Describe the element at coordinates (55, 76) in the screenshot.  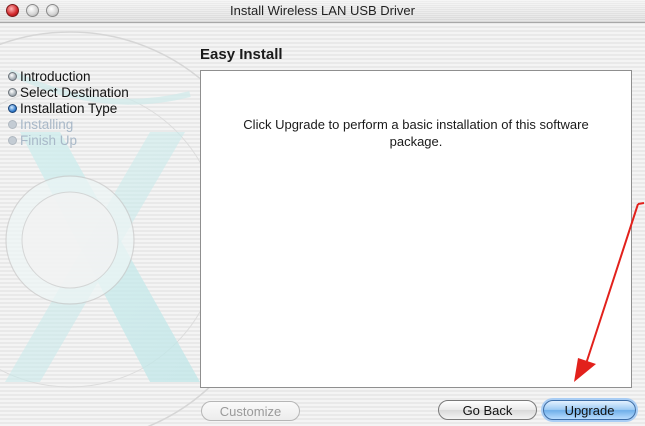
I see `step-label: Introduction` at that location.